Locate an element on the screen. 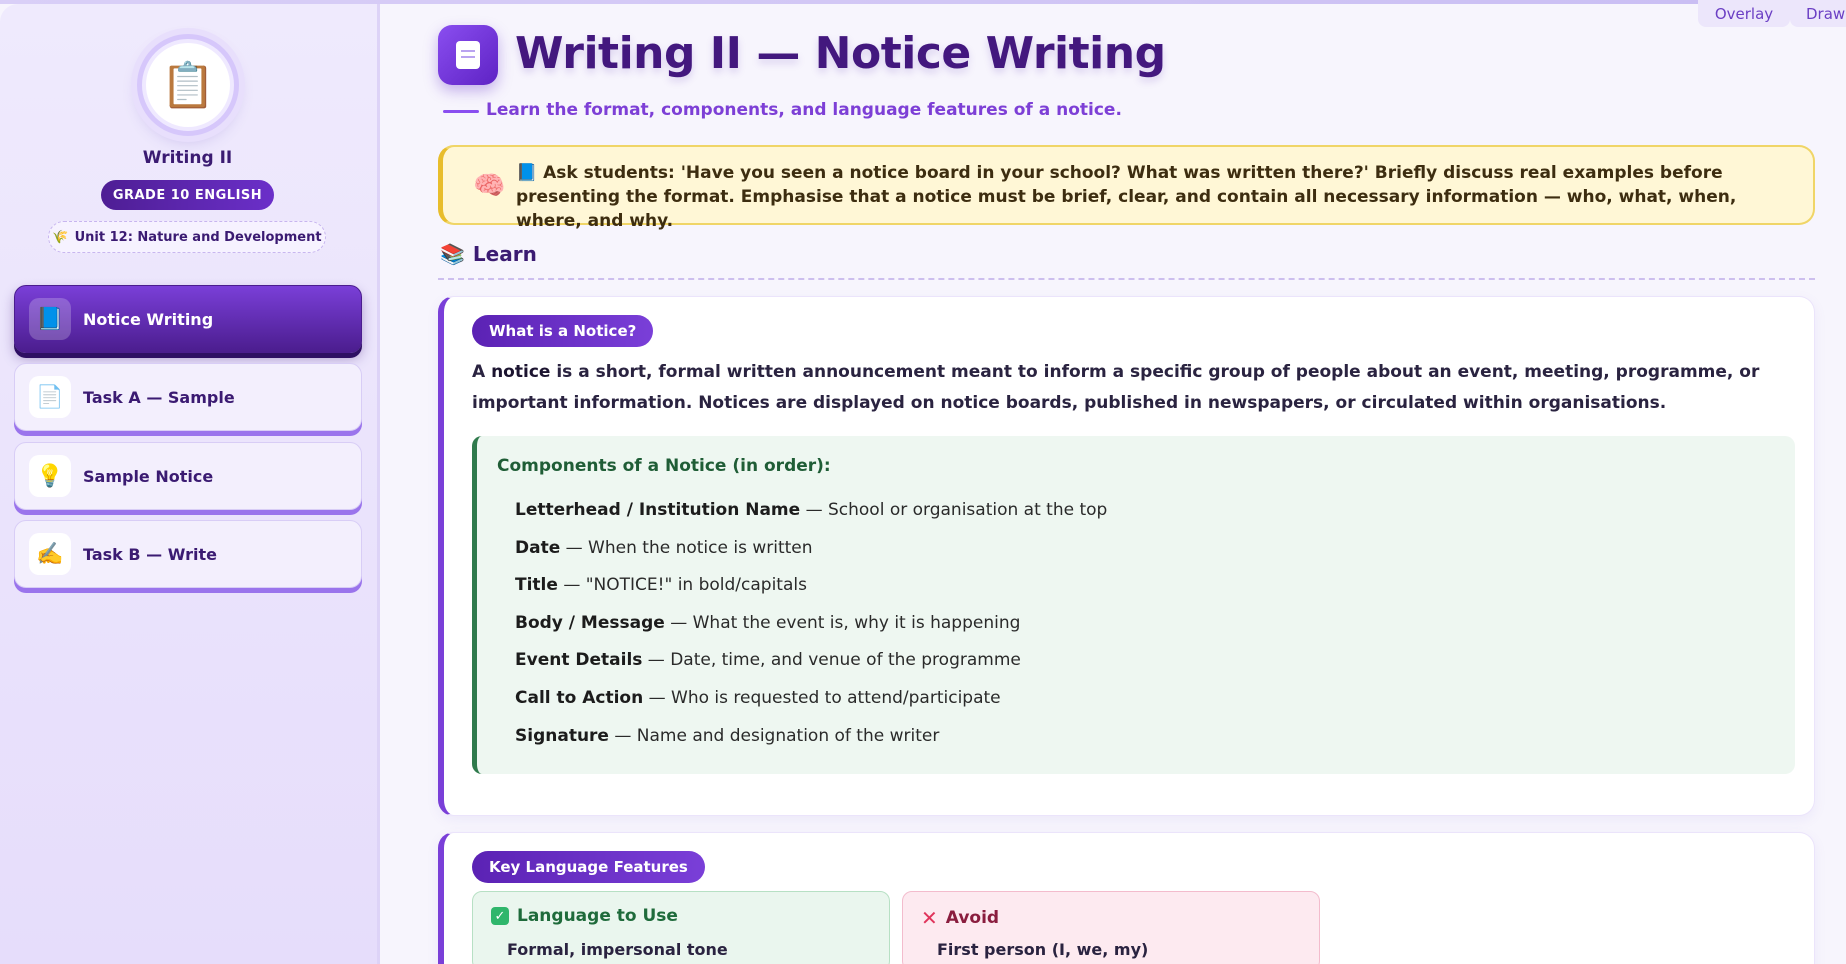 The image size is (1846, 964). draw-button: Draw is located at coordinates (1818, 13).